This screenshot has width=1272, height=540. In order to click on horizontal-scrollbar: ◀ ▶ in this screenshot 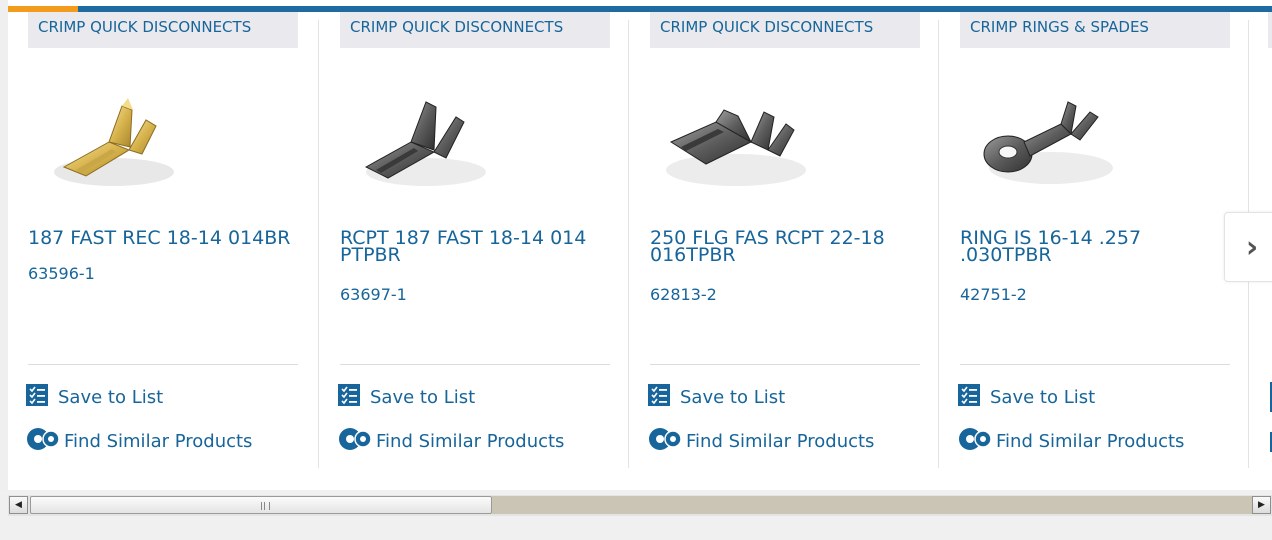, I will do `click(640, 505)`.